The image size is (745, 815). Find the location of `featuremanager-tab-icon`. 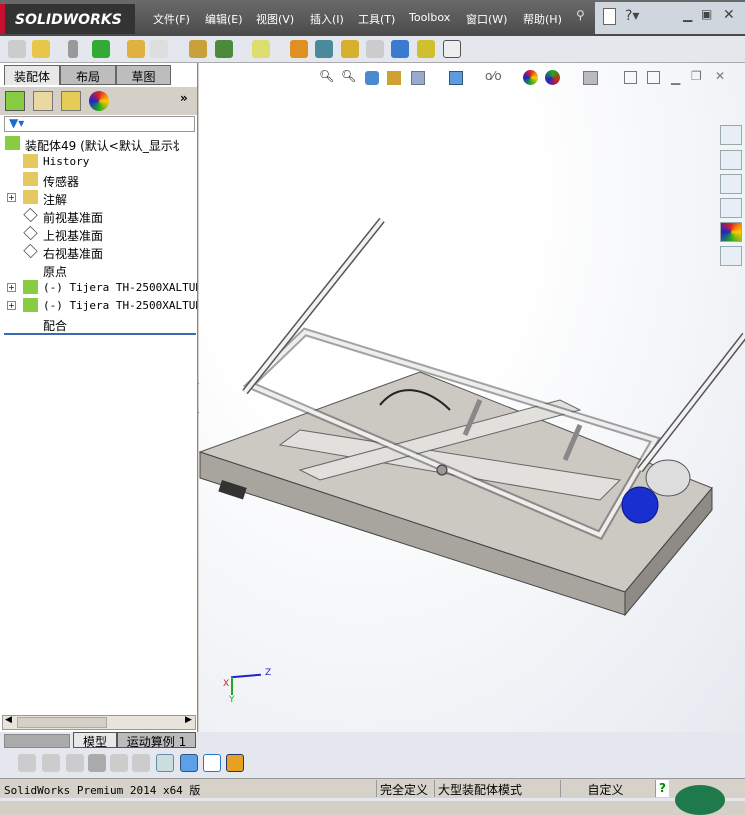

featuremanager-tab-icon is located at coordinates (15, 101).